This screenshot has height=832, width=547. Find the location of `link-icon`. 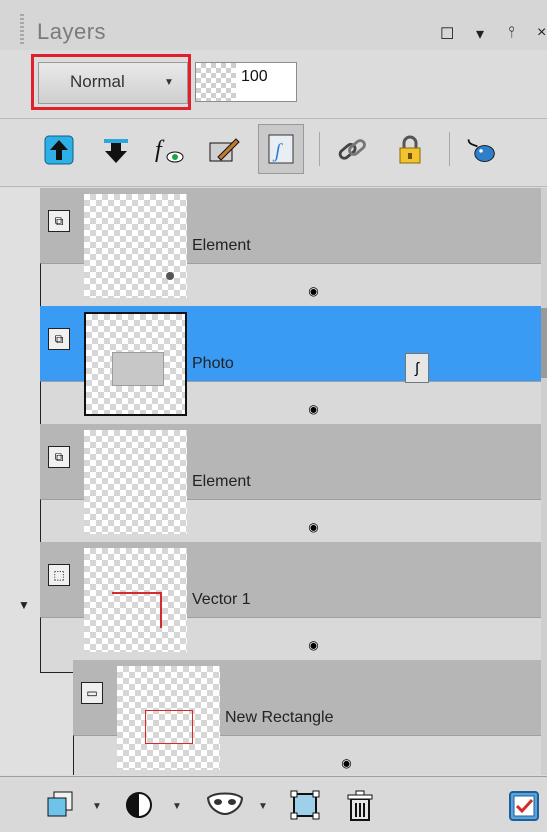

link-icon is located at coordinates (352, 150).